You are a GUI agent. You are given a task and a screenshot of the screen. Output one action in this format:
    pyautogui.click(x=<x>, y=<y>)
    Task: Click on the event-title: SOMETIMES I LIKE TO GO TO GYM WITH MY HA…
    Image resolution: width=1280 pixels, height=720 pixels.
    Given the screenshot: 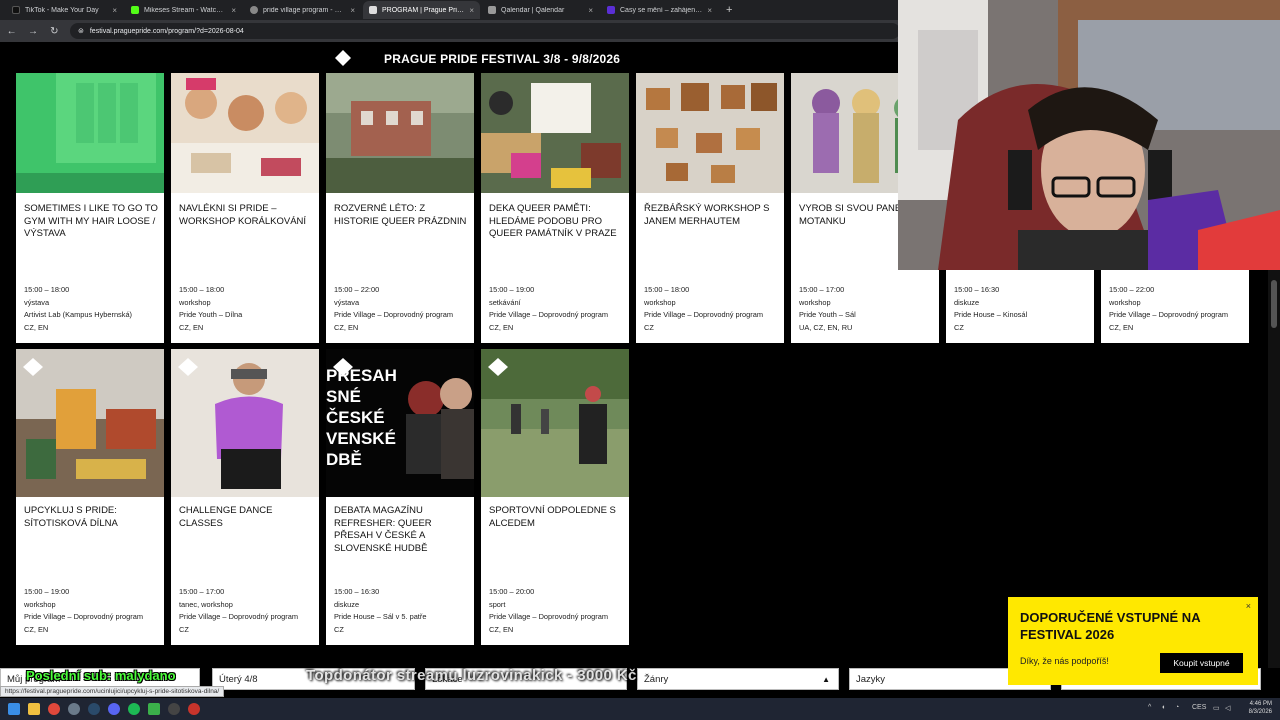 What is the action you would take?
    pyautogui.click(x=91, y=221)
    